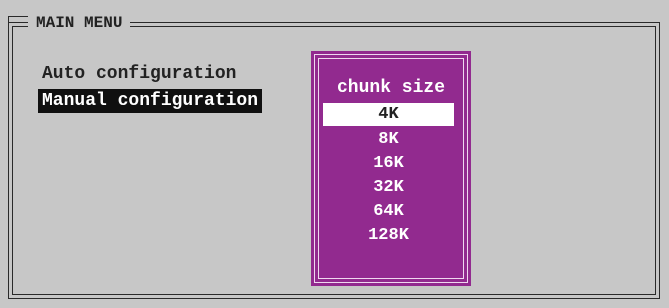 This screenshot has width=669, height=308. Describe the element at coordinates (388, 211) in the screenshot. I see `chunk-size-option-64k: 64K` at that location.